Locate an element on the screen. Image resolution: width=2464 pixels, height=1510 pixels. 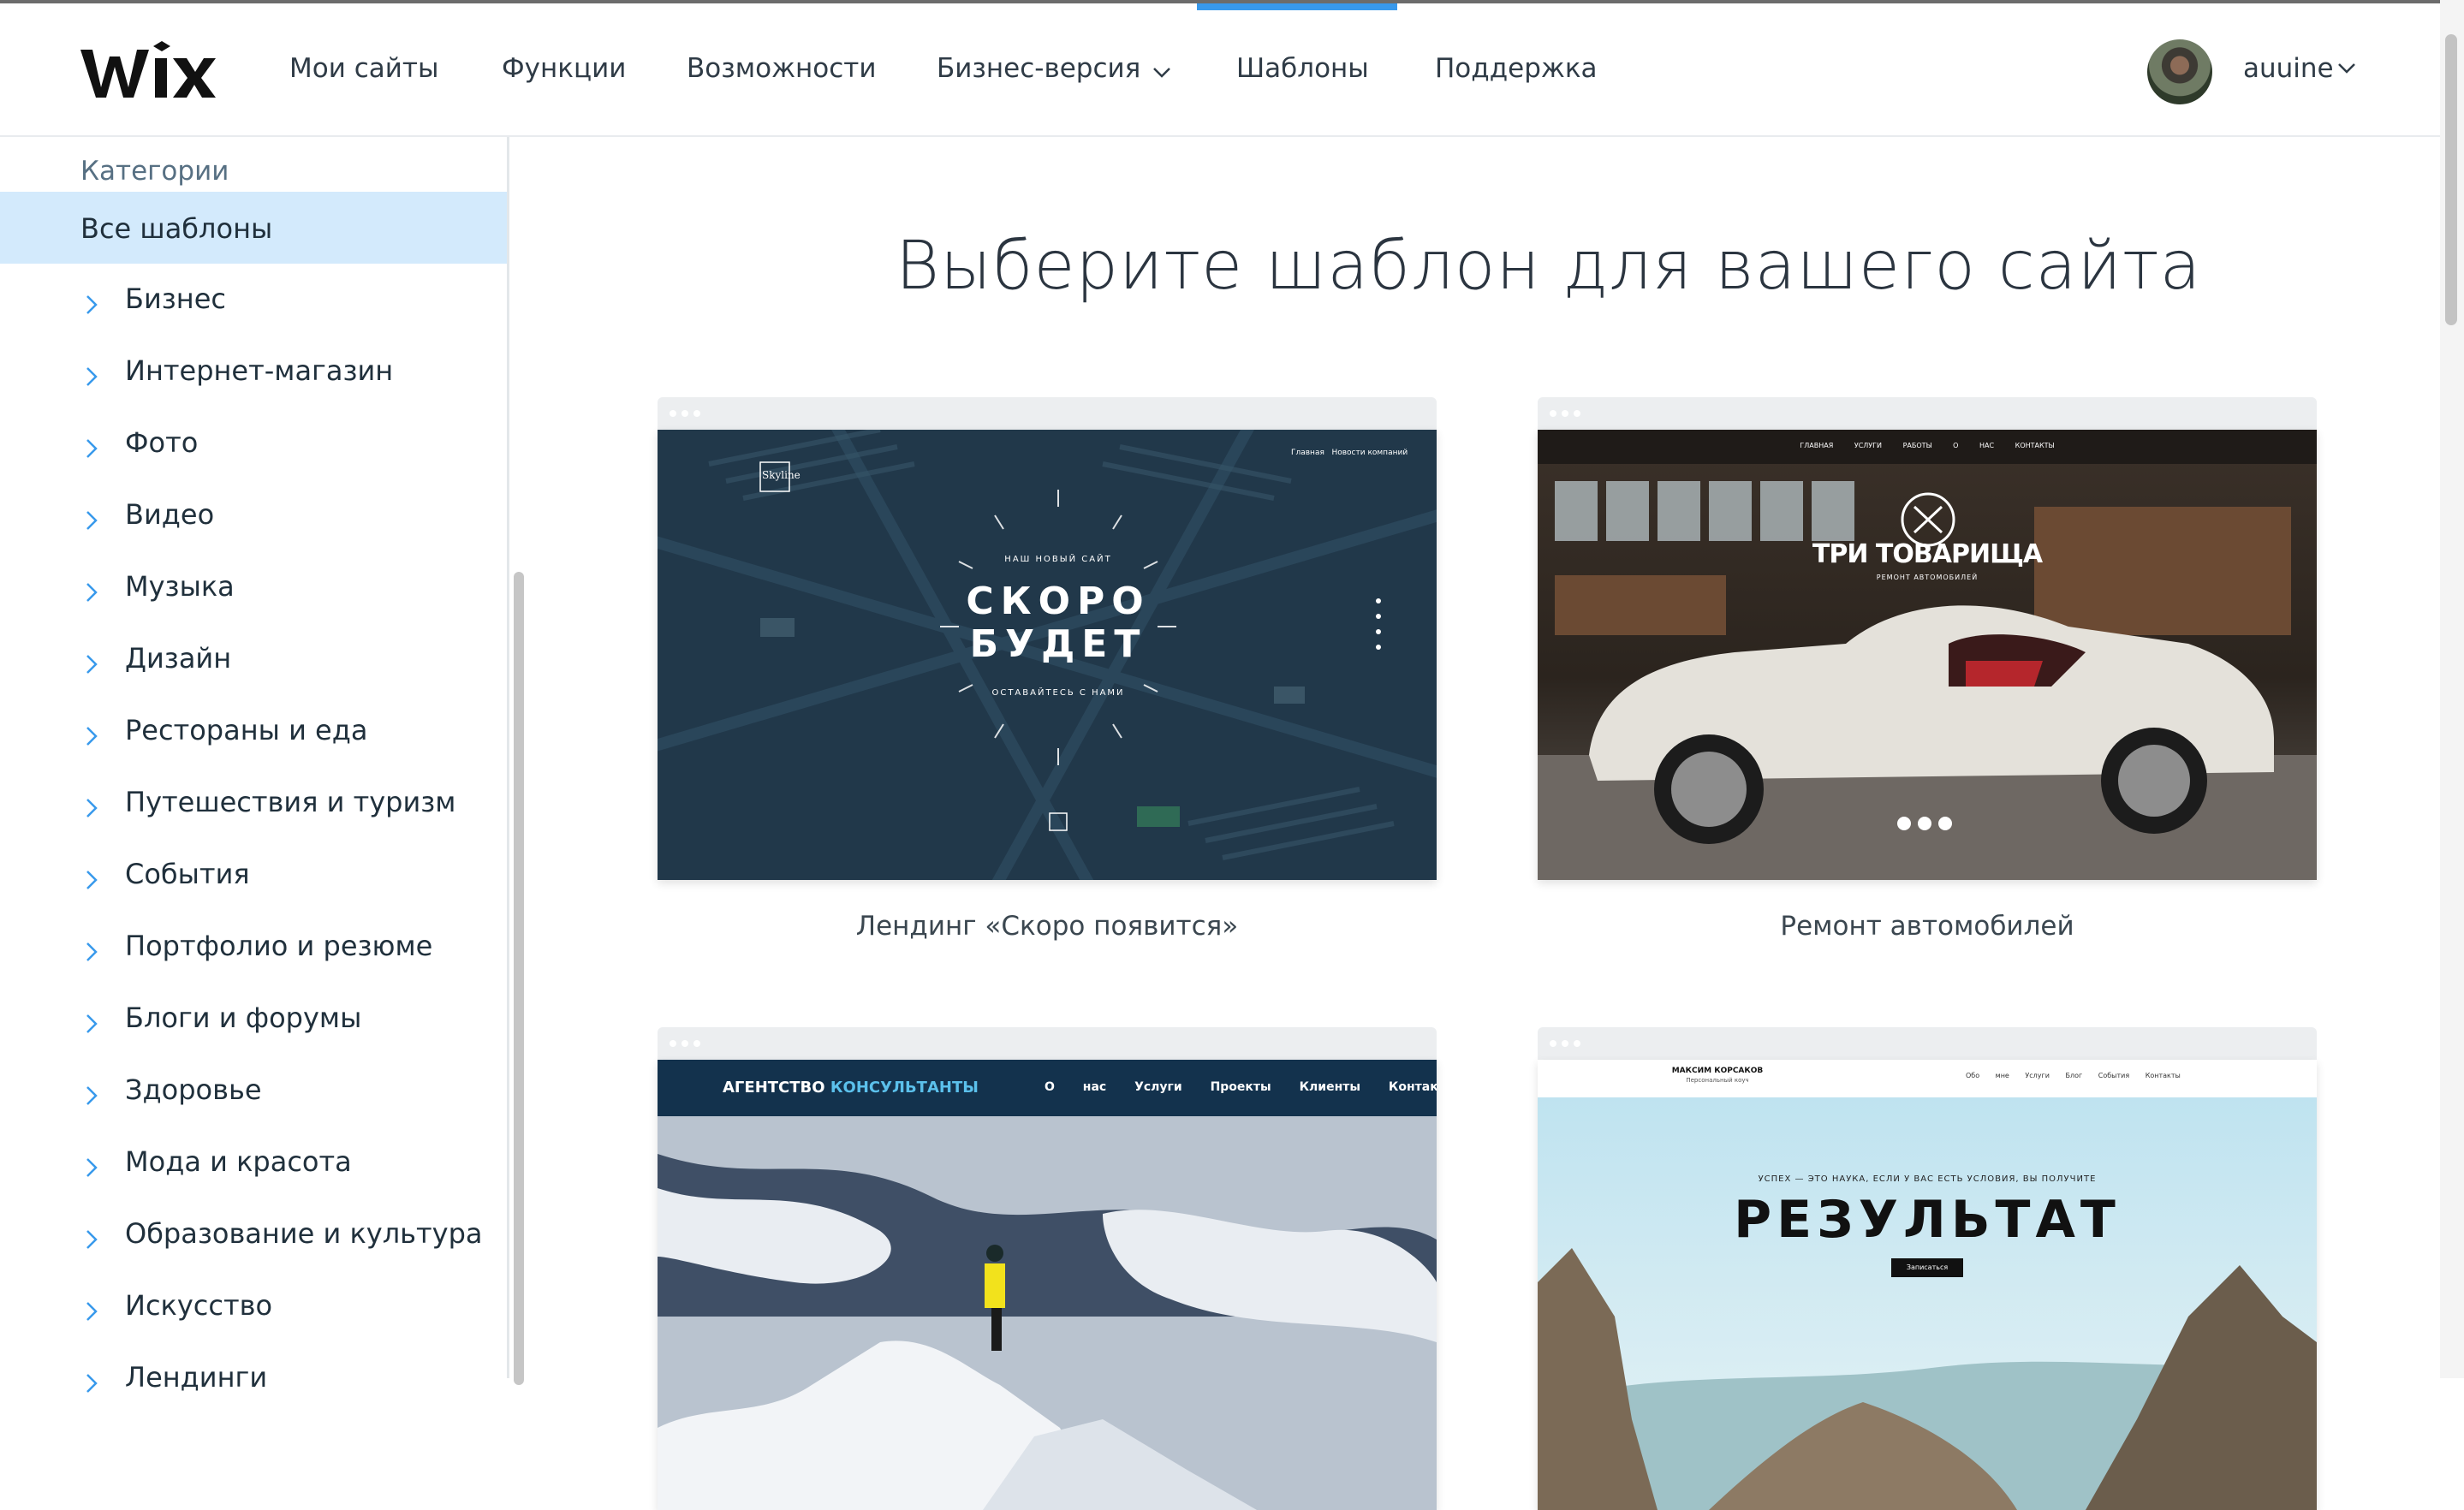
vintage-car-image is located at coordinates (1927, 655).